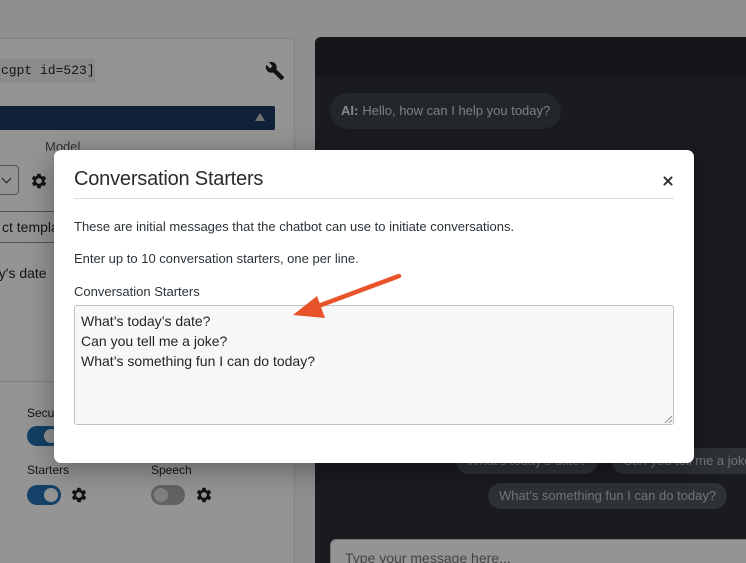 Image resolution: width=746 pixels, height=563 pixels. Describe the element at coordinates (137, 291) in the screenshot. I see `starters-field-label: Conversation Starters` at that location.